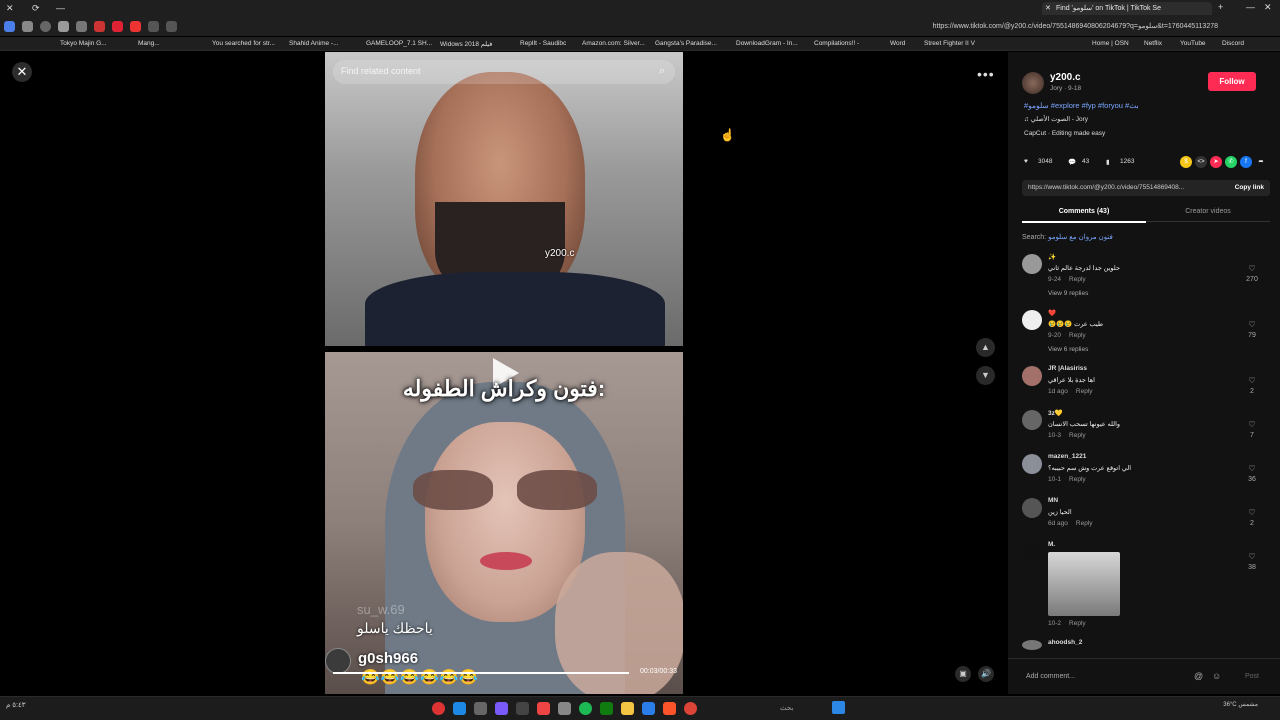 This screenshot has width=1280, height=720. What do you see at coordinates (585, 708) in the screenshot?
I see `spotify-icon` at bounding box center [585, 708].